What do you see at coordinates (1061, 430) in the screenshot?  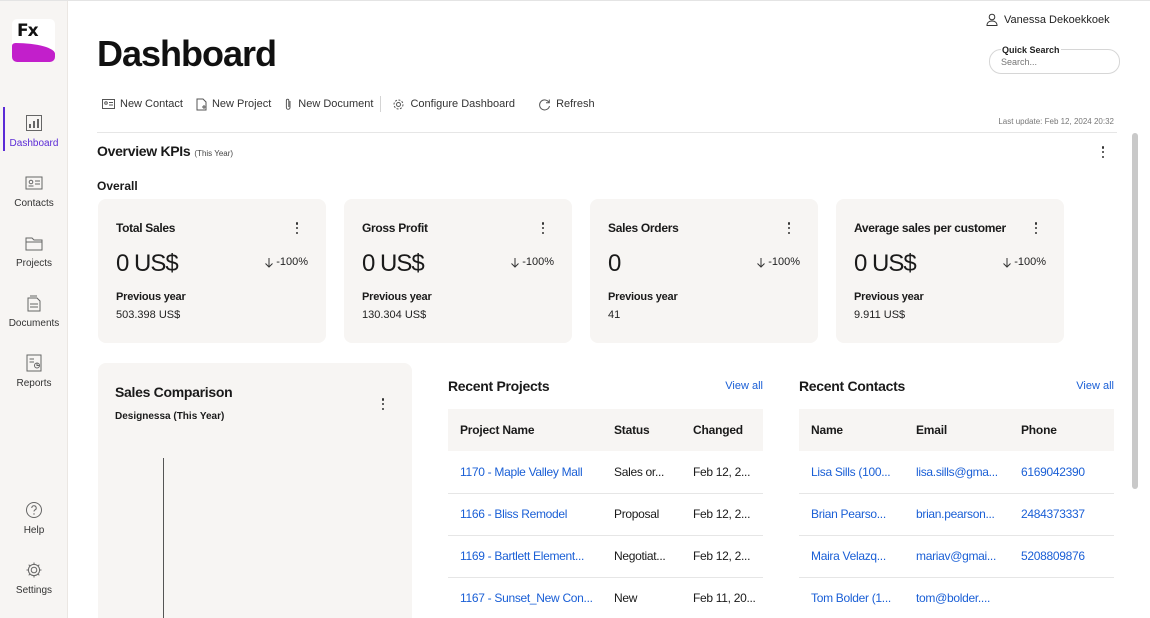 I see `column-header: Phone` at bounding box center [1061, 430].